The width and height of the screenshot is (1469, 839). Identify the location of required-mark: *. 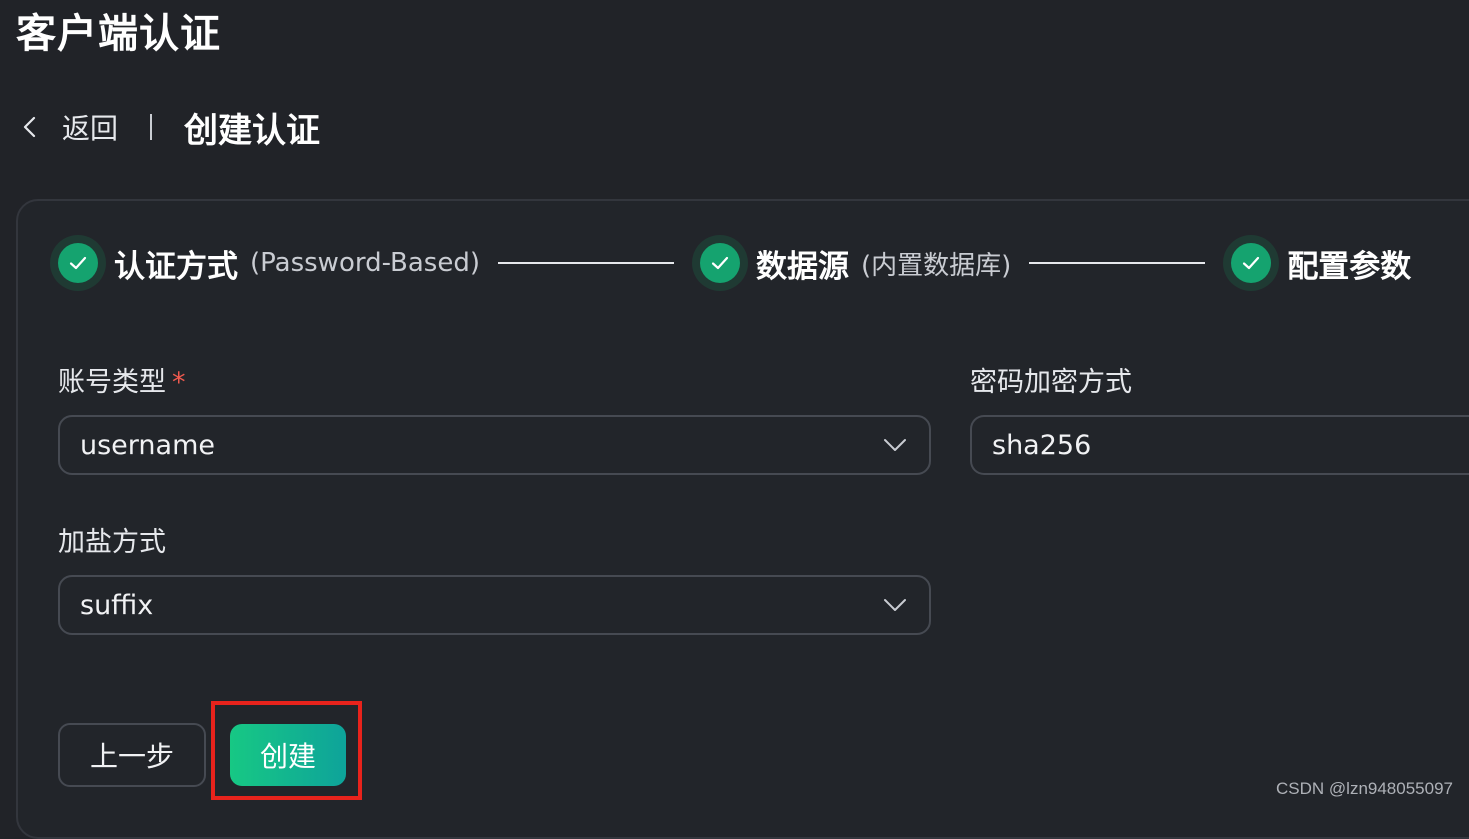
(179, 382).